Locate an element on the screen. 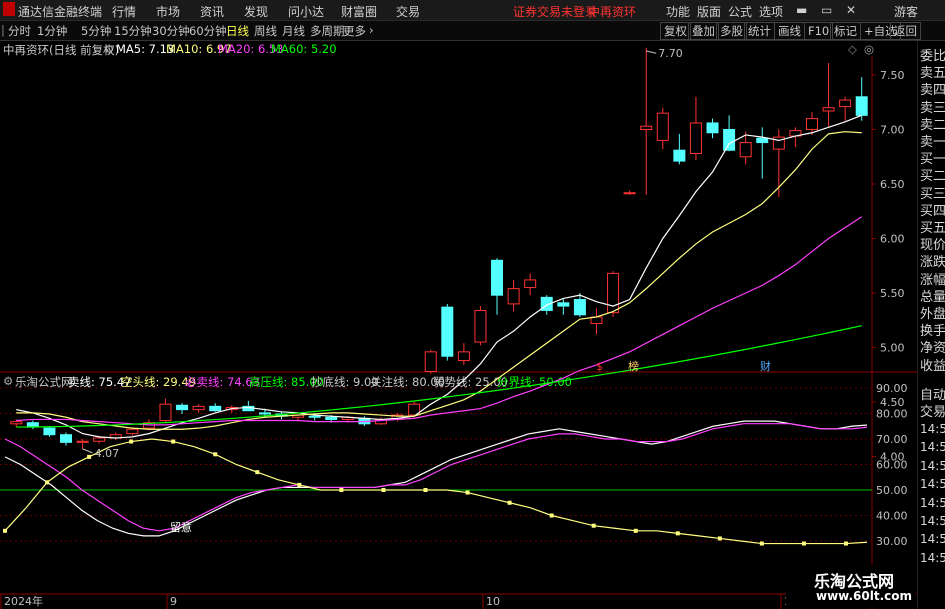  indicator-tick-label: 70.00 is located at coordinates (892, 439).